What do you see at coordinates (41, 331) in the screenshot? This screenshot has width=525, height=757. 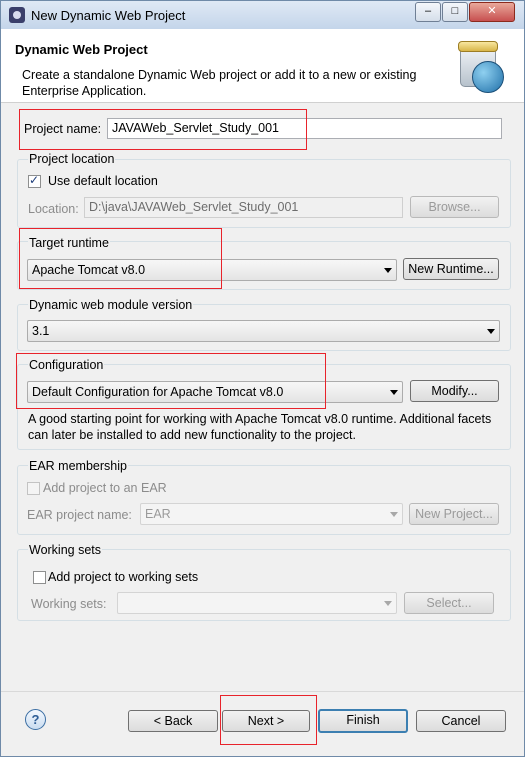 I see `module-version-value: 3.1` at bounding box center [41, 331].